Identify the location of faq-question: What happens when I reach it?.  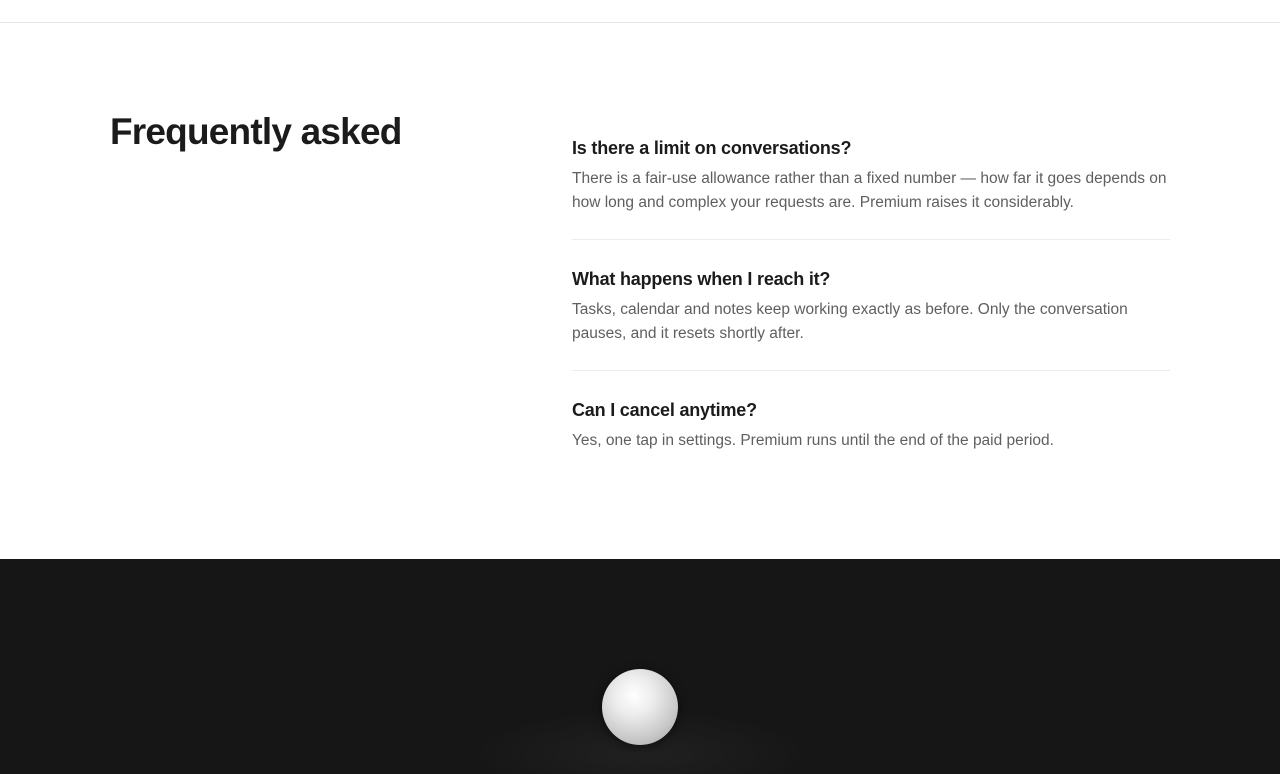
(701, 279).